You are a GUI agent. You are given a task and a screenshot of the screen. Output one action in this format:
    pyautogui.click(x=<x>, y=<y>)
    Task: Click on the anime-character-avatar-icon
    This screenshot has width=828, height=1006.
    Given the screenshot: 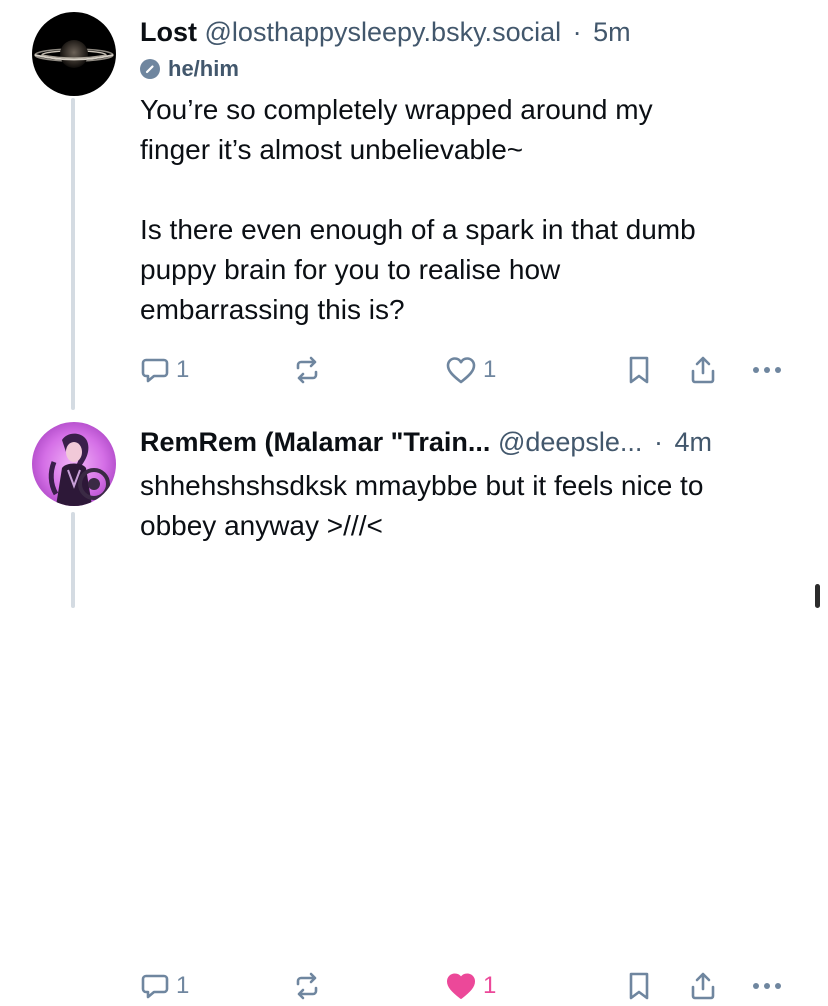 What is the action you would take?
    pyautogui.click(x=74, y=464)
    